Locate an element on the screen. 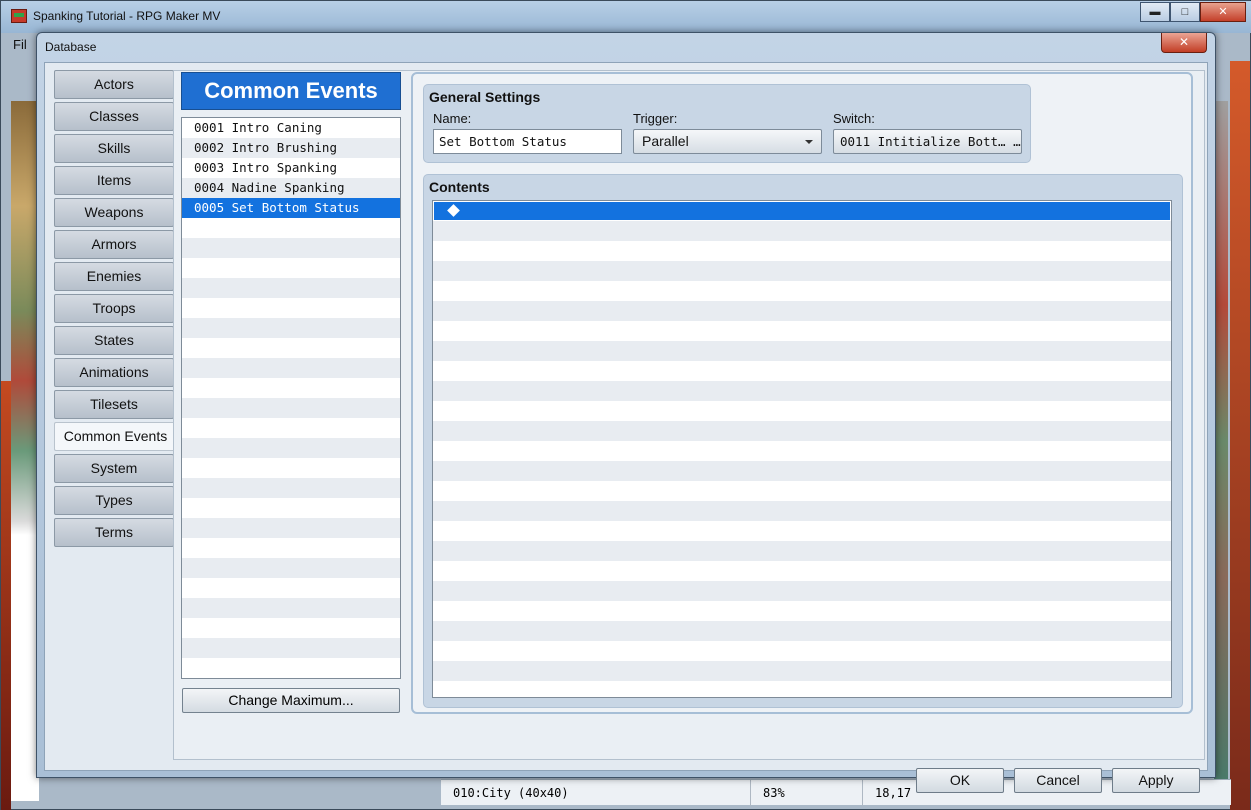  tab-states: States is located at coordinates (114, 340).